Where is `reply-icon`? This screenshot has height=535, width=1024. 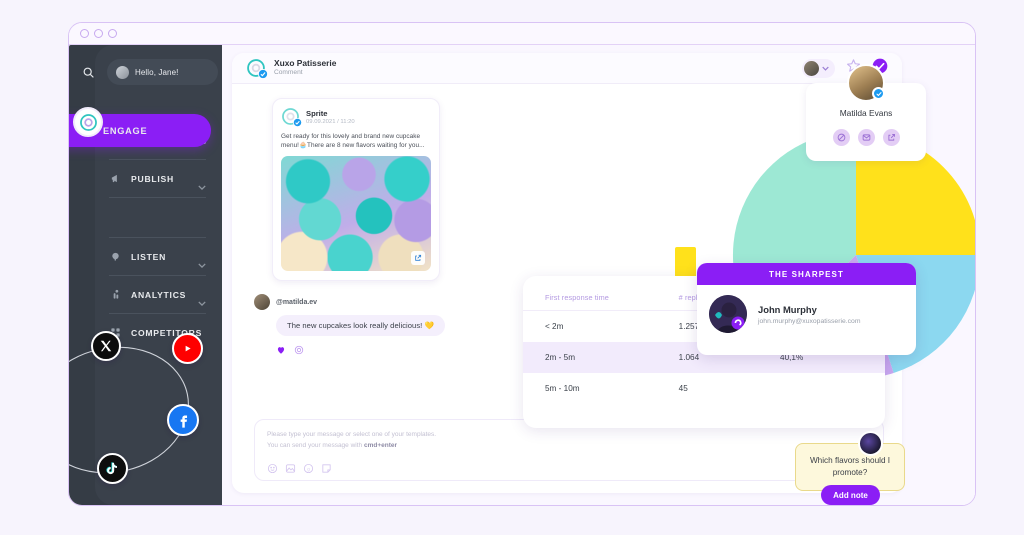
reply-icon is located at coordinates (299, 351).